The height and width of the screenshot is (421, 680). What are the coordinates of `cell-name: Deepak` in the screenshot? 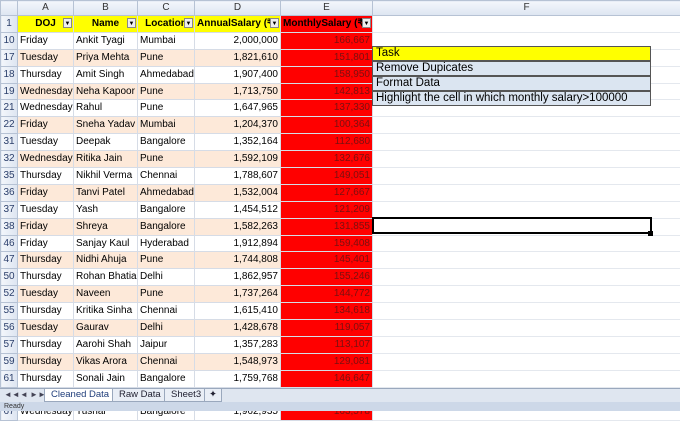 It's located at (106, 142).